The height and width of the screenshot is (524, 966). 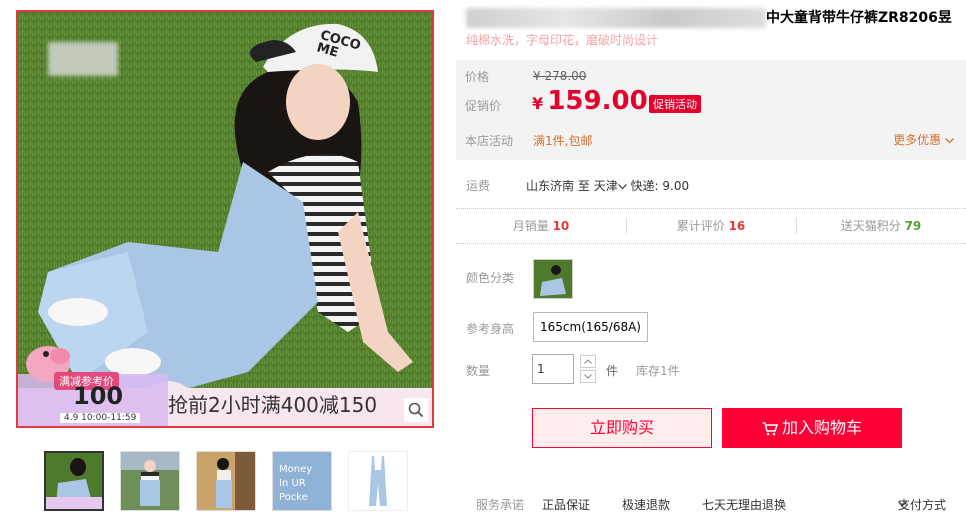 What do you see at coordinates (590, 327) in the screenshot?
I see `size-option: 165cm(165/68A)` at bounding box center [590, 327].